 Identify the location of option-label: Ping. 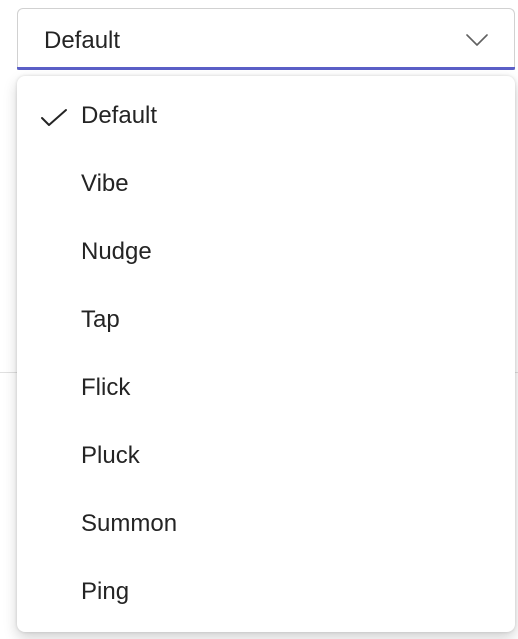
(105, 591).